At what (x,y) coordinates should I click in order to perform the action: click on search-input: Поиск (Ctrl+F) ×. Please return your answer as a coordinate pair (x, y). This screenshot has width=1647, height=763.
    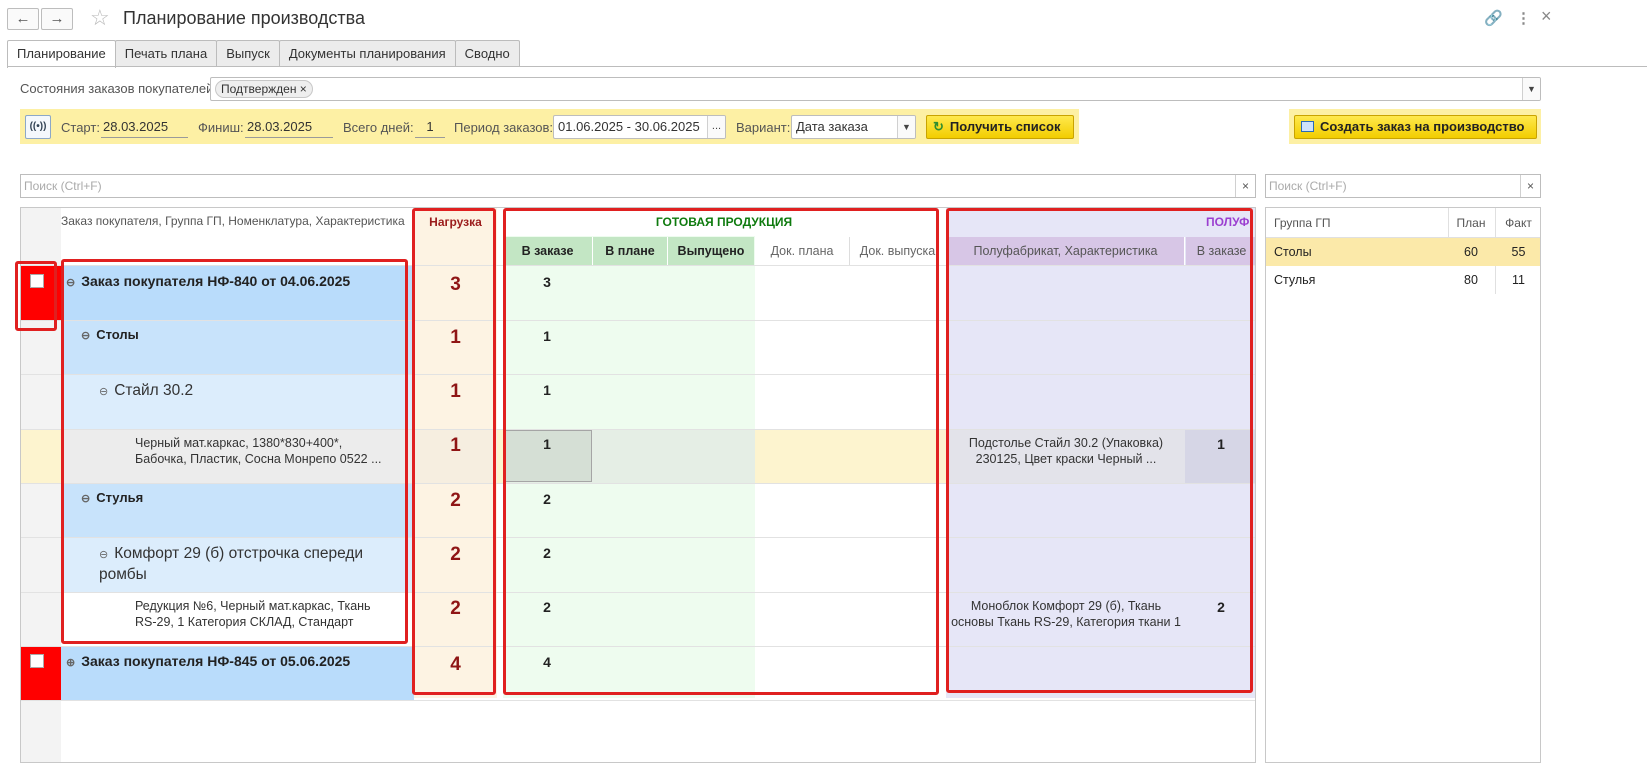
    Looking at the image, I should click on (638, 186).